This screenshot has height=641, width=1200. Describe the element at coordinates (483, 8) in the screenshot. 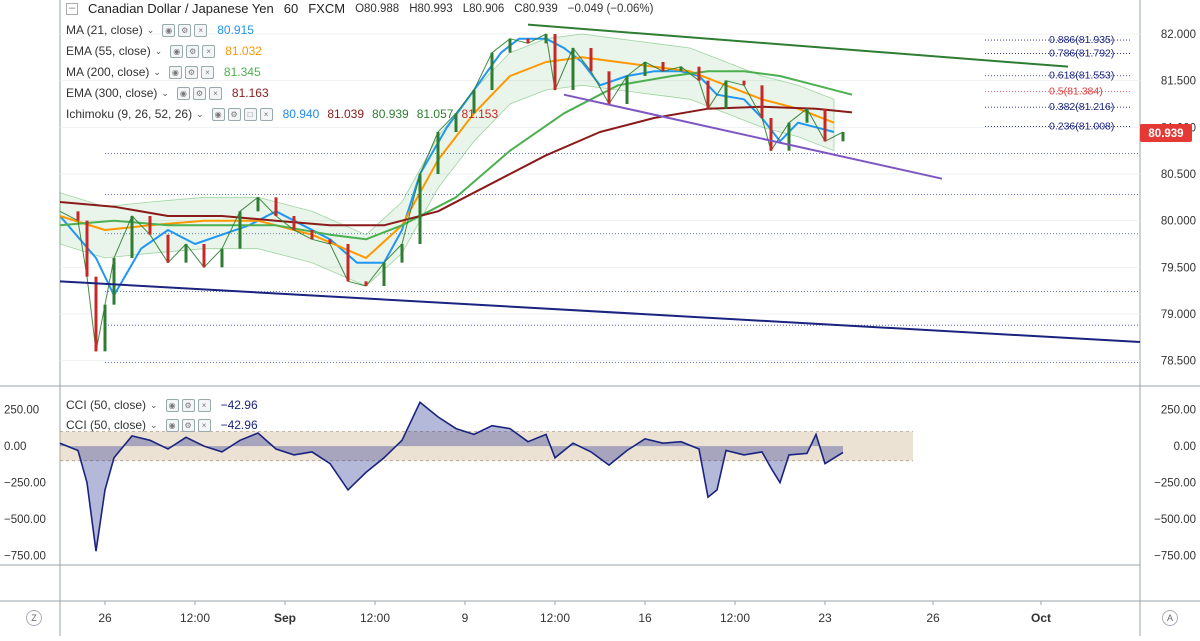

I see `low-value: L80.906` at that location.